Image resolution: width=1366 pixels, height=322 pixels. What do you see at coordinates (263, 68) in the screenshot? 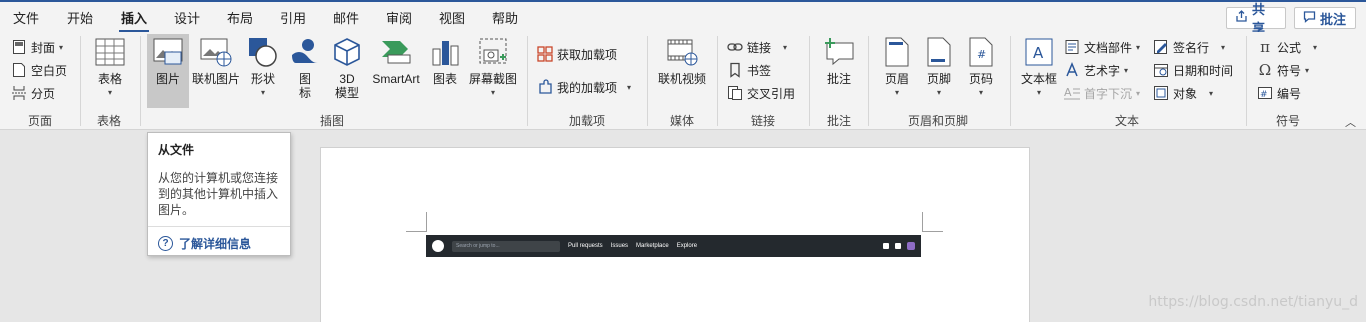
I see `shapes-button: 形状 ▾` at bounding box center [263, 68].